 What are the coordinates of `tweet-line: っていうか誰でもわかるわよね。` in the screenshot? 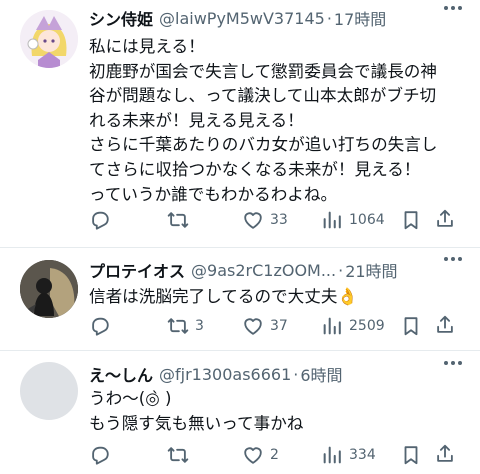 It's located at (213, 194).